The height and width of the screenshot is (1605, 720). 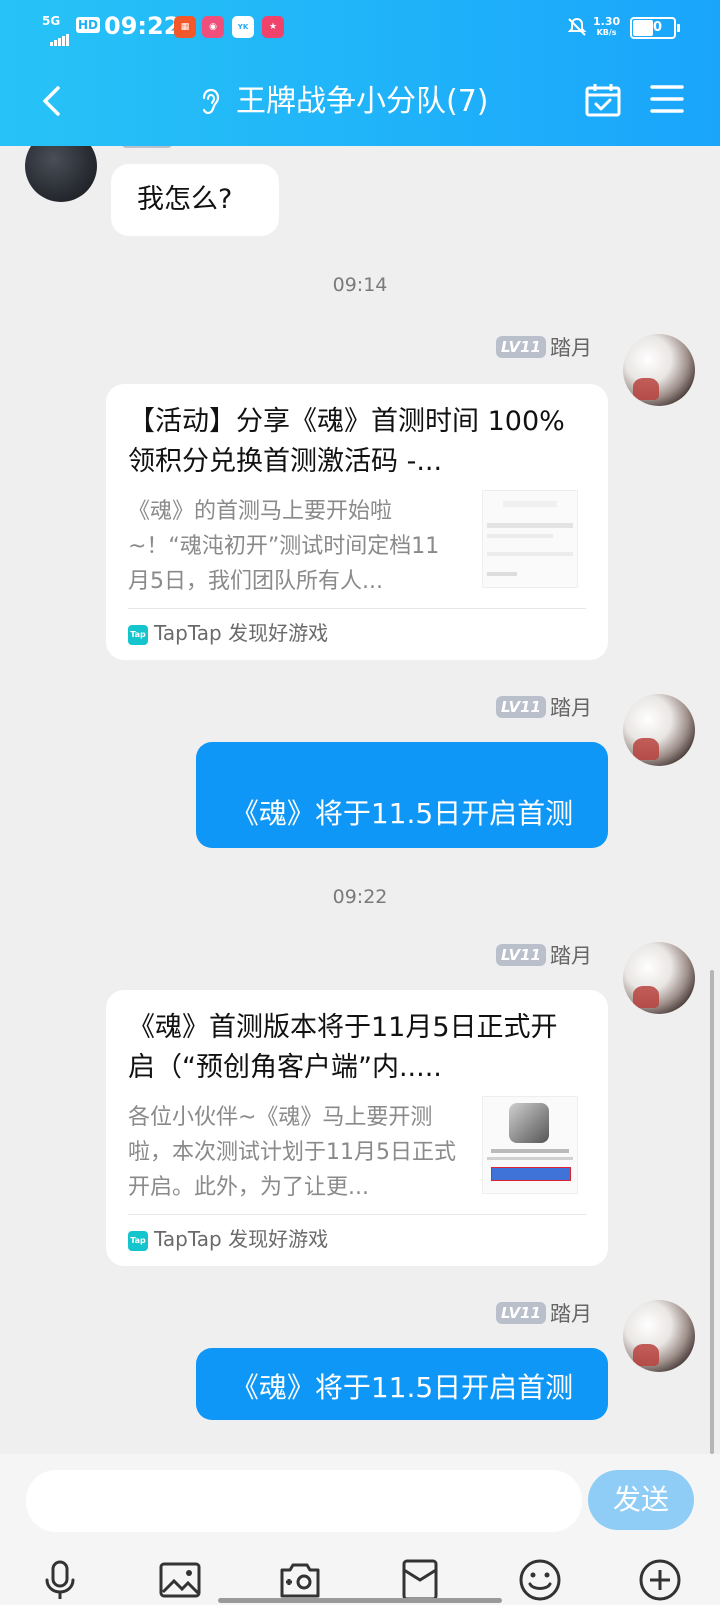 What do you see at coordinates (660, 1580) in the screenshot?
I see `plus-icon` at bounding box center [660, 1580].